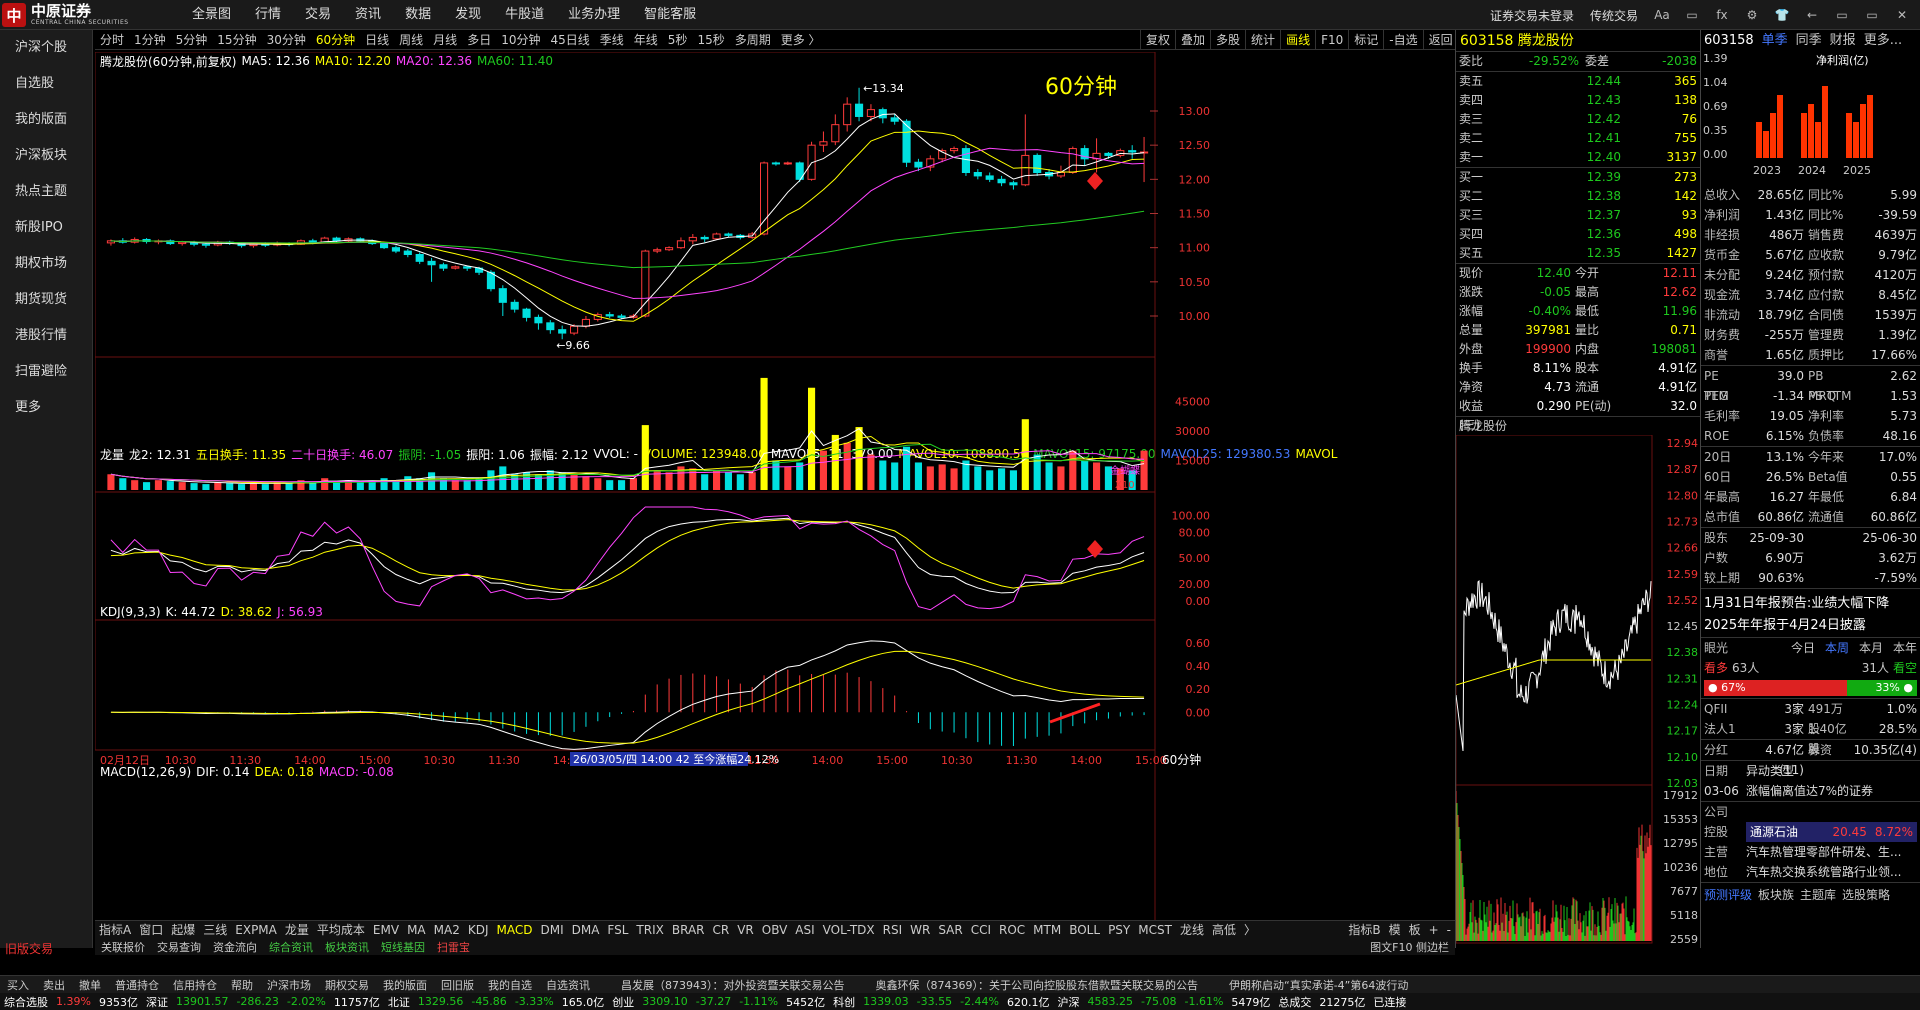 Image resolution: width=1920 pixels, height=1010 pixels. What do you see at coordinates (447, 930) in the screenshot?
I see `indicator-tab-9: MA2` at bounding box center [447, 930].